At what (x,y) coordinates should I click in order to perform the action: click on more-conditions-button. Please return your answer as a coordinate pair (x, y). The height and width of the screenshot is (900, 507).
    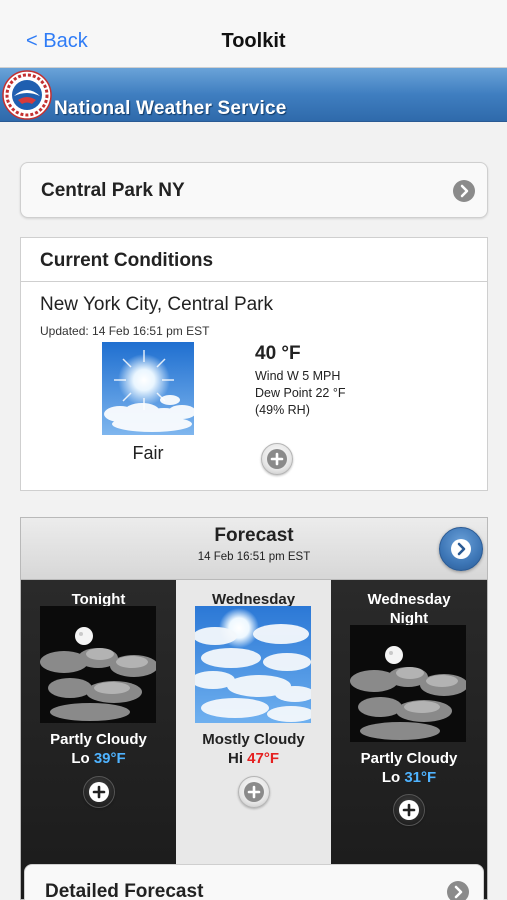
    Looking at the image, I should click on (277, 459).